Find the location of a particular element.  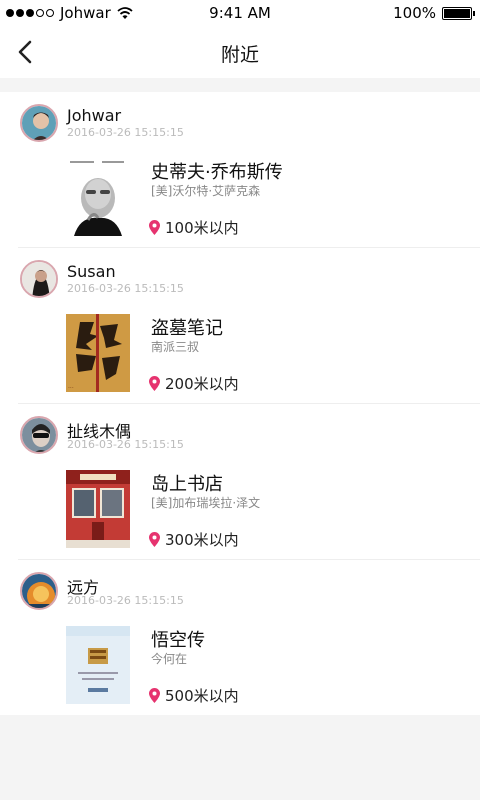

distance-text: 200米以内 is located at coordinates (202, 384).